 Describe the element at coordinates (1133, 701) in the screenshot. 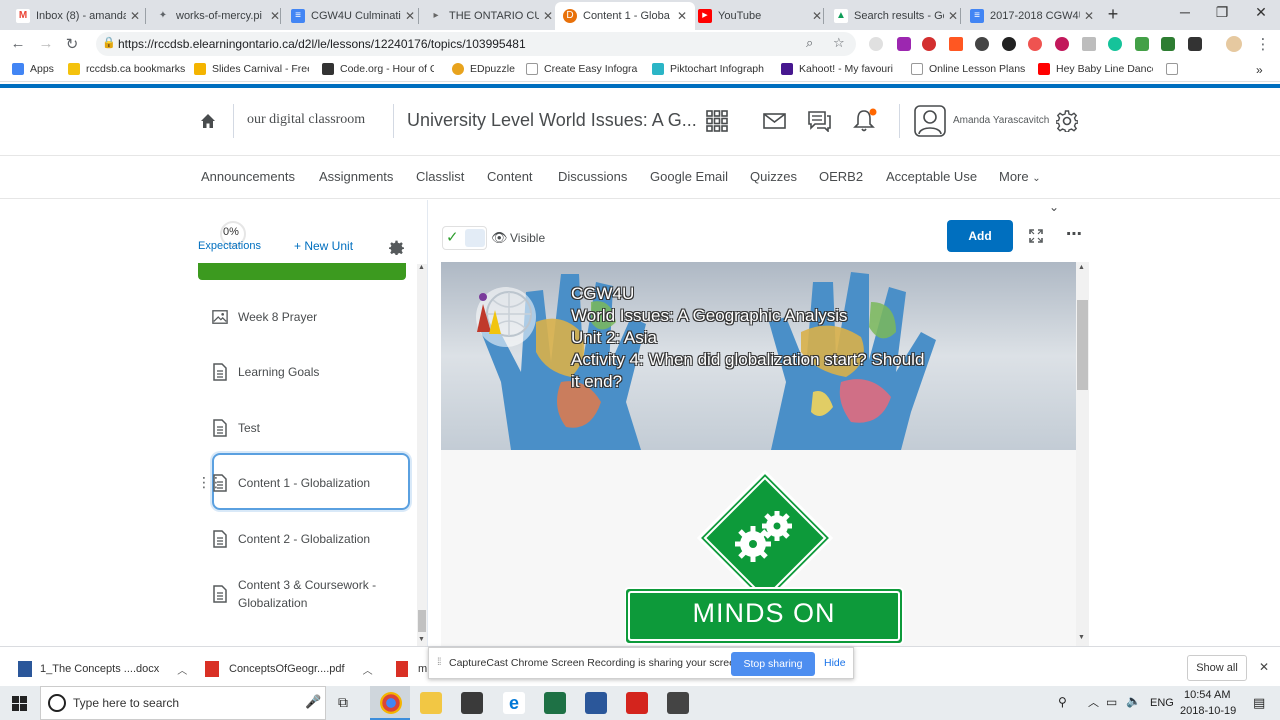

I see `volume-icon: 🔈` at that location.